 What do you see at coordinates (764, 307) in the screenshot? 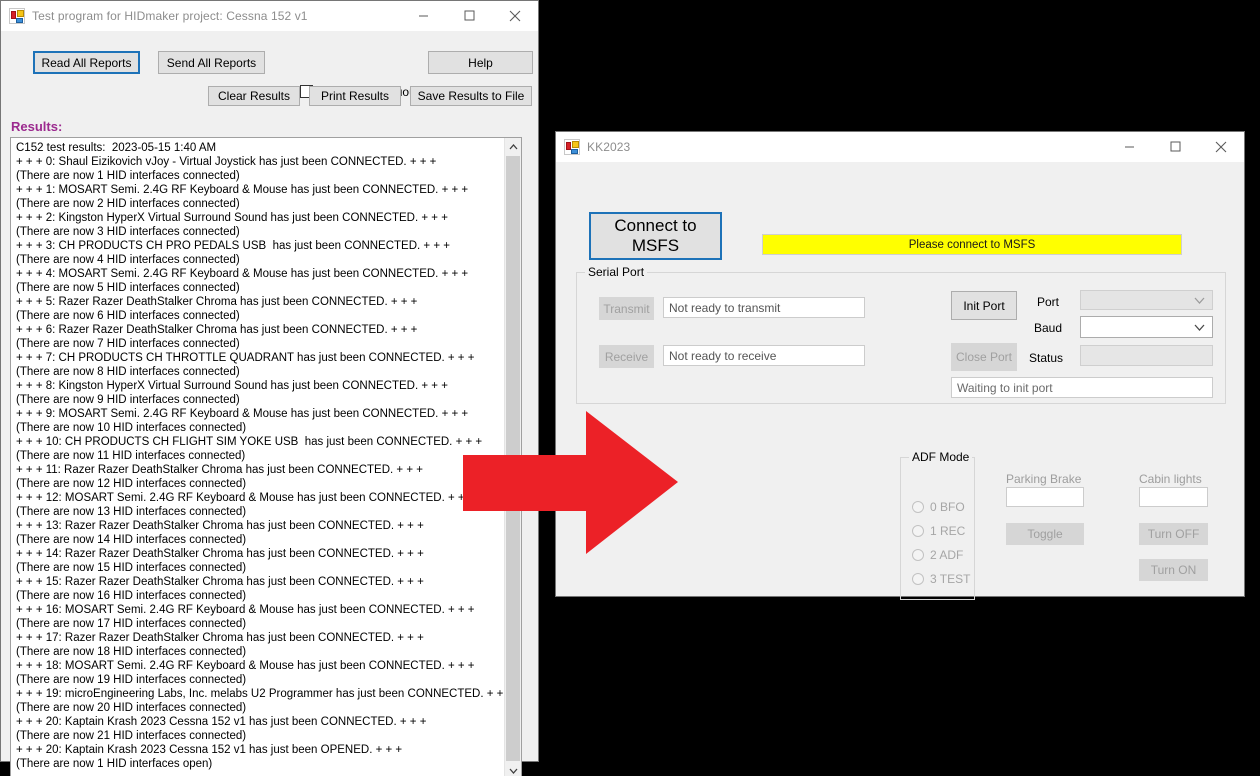
I see `transmit-status-field: Not ready to transmit` at bounding box center [764, 307].